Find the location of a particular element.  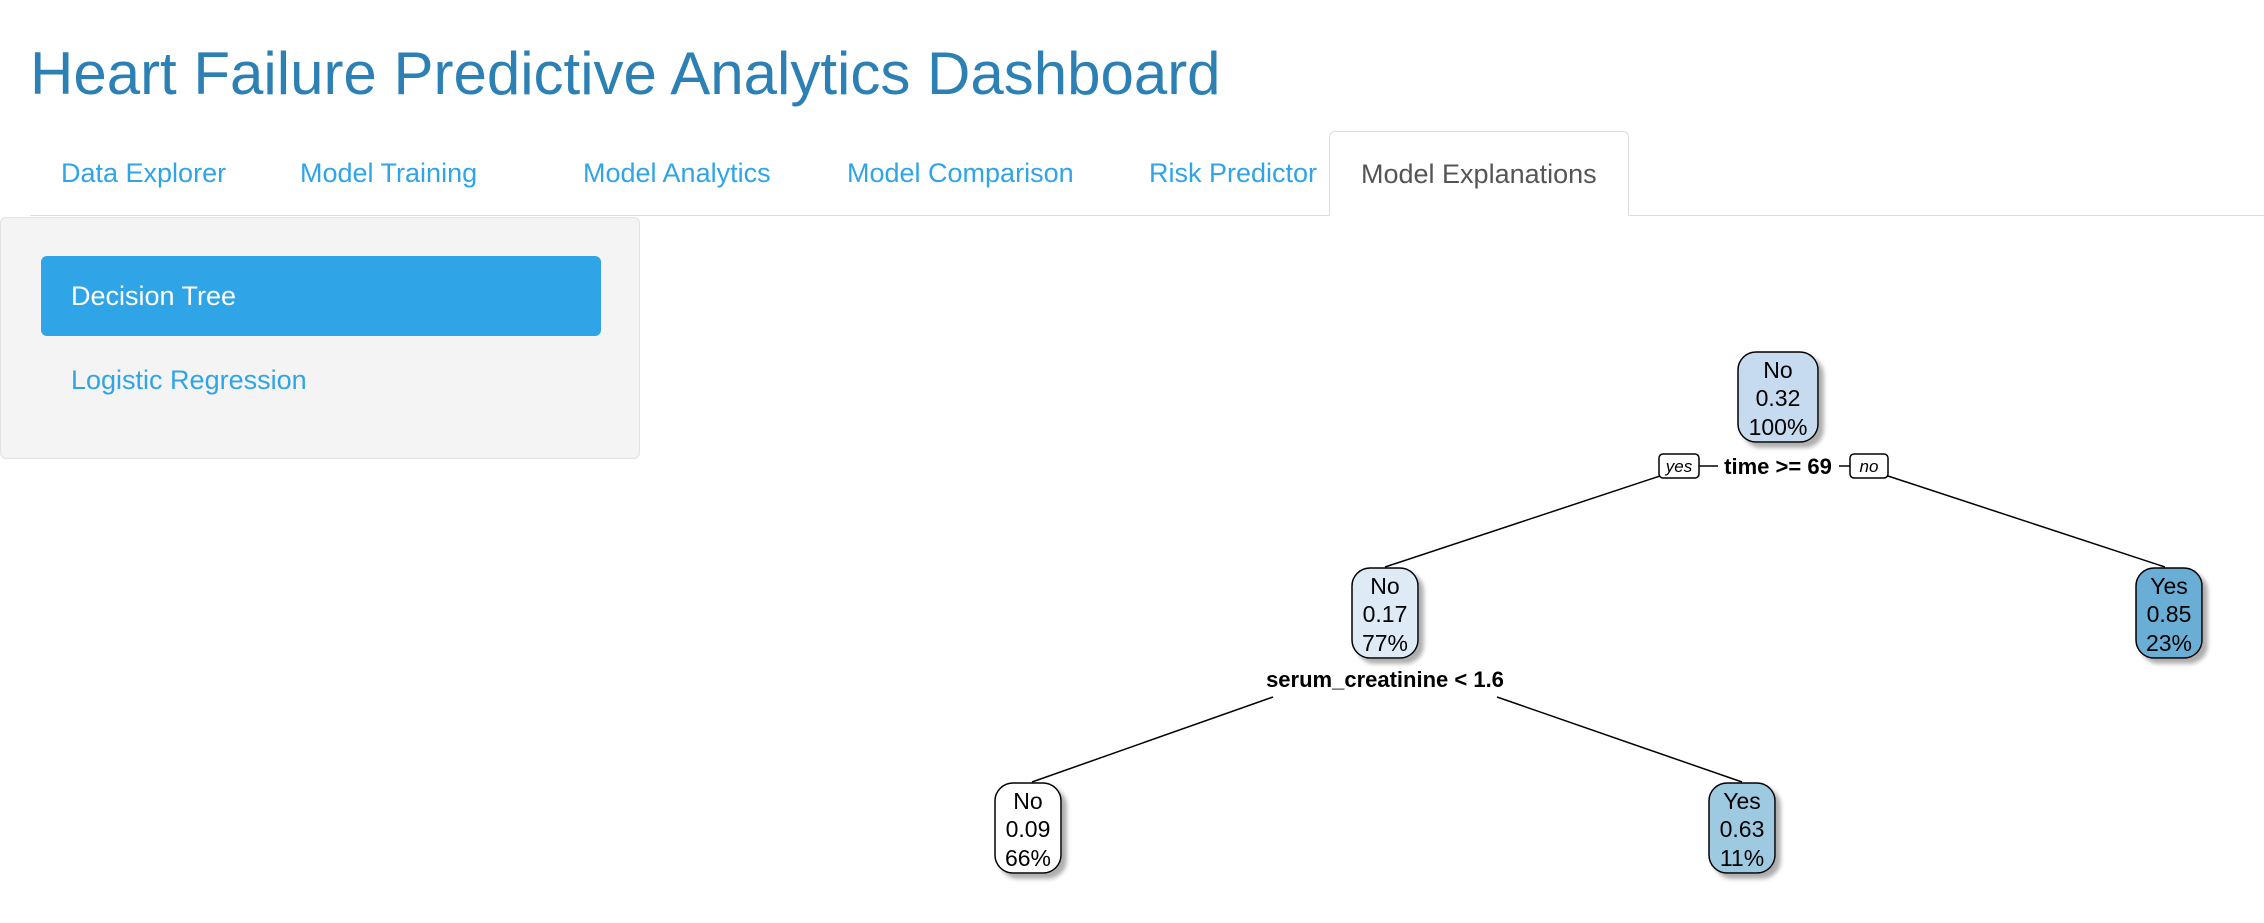

branch-left-left is located at coordinates (1152, 739).